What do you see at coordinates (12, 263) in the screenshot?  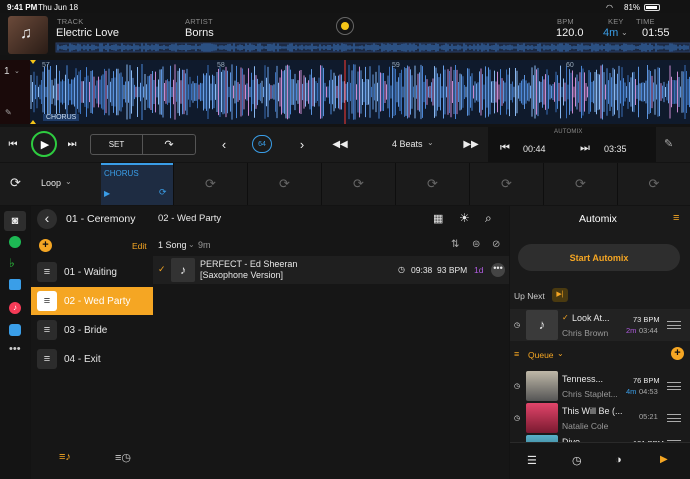 I see `soundcloud-icon: ♭` at bounding box center [12, 263].